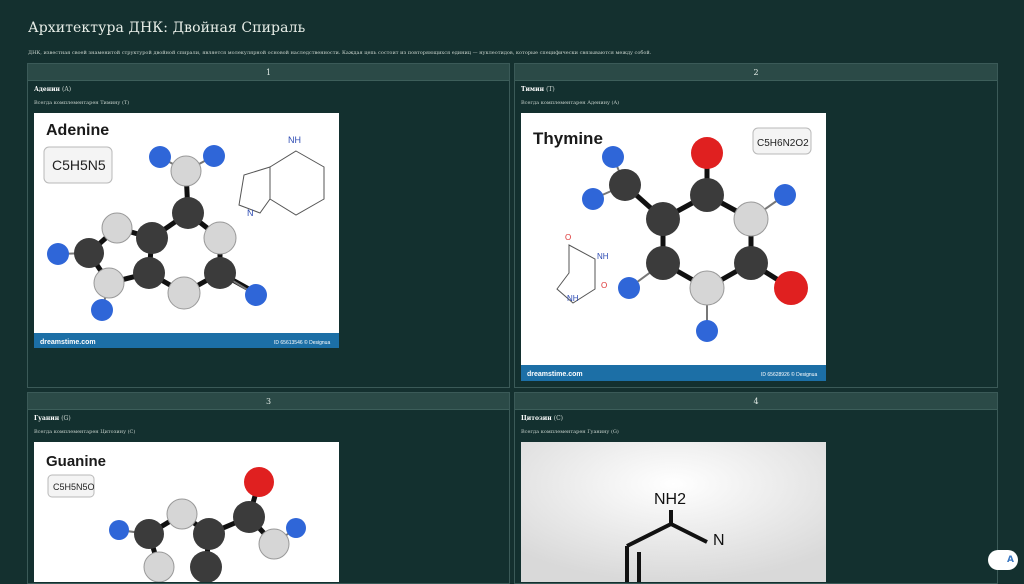 The height and width of the screenshot is (584, 1024). What do you see at coordinates (558, 418) in the screenshot?
I see `nucleotide-symbol: (C)` at bounding box center [558, 418].